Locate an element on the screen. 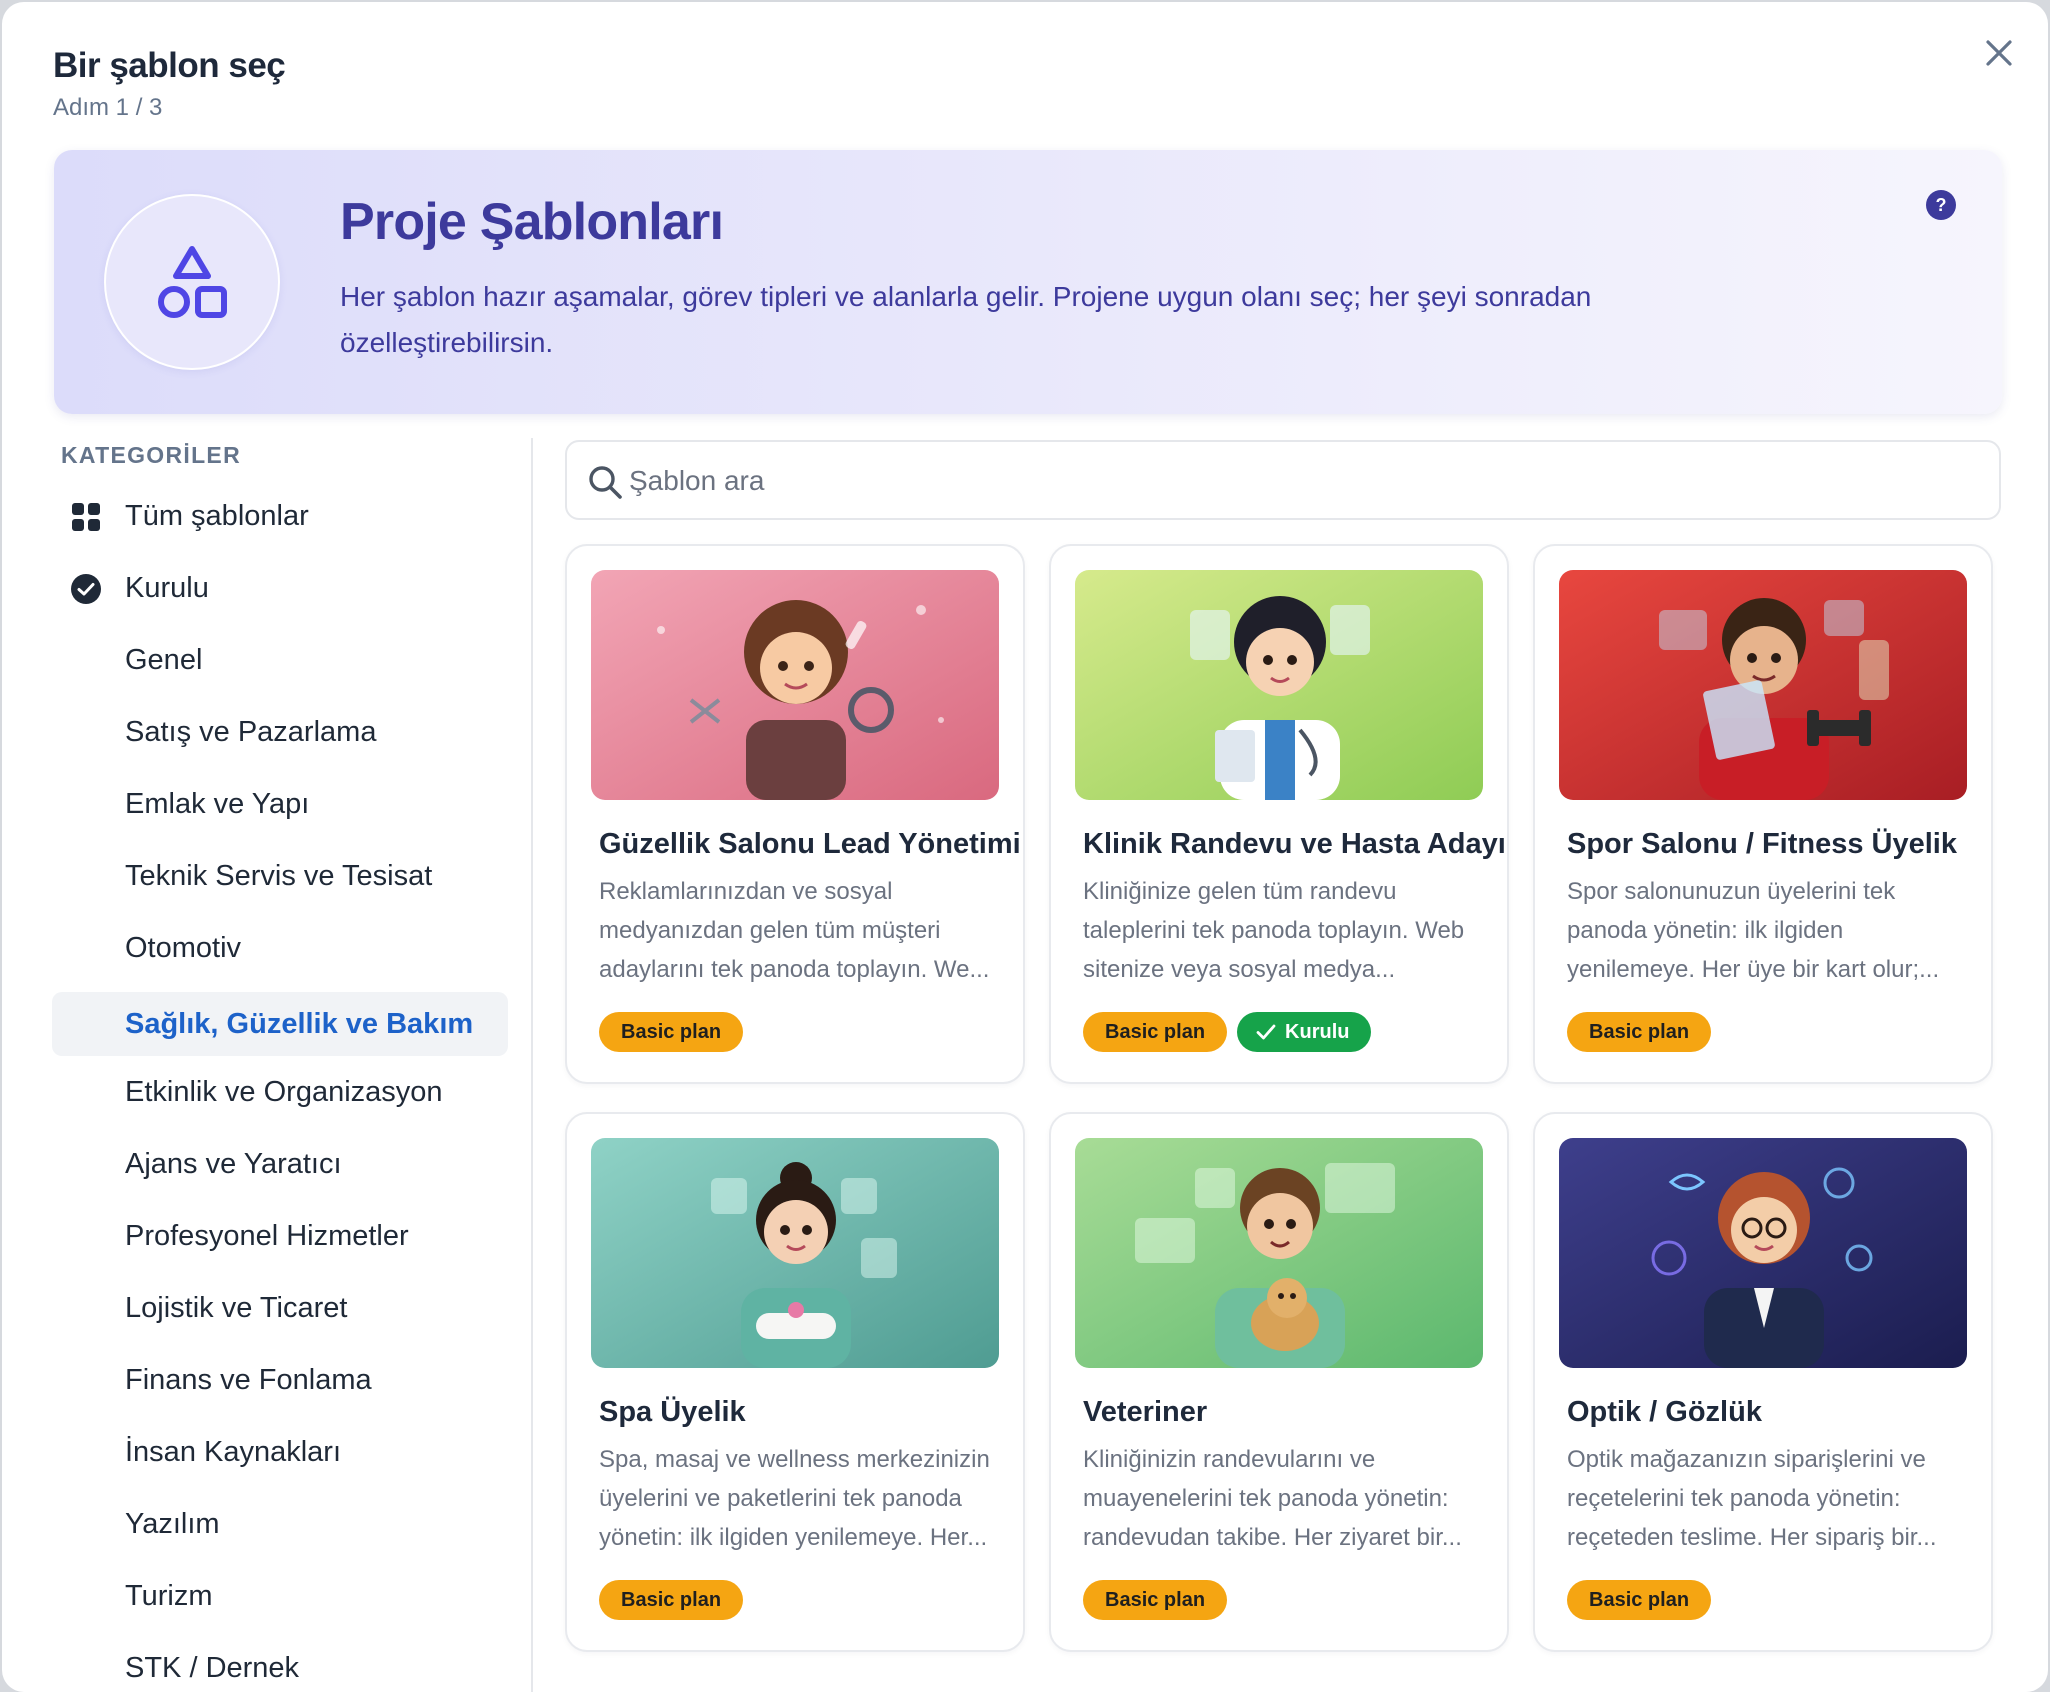 This screenshot has height=1692, width=2050. sidebar-item-automotive: Otomotiv is located at coordinates (280, 948).